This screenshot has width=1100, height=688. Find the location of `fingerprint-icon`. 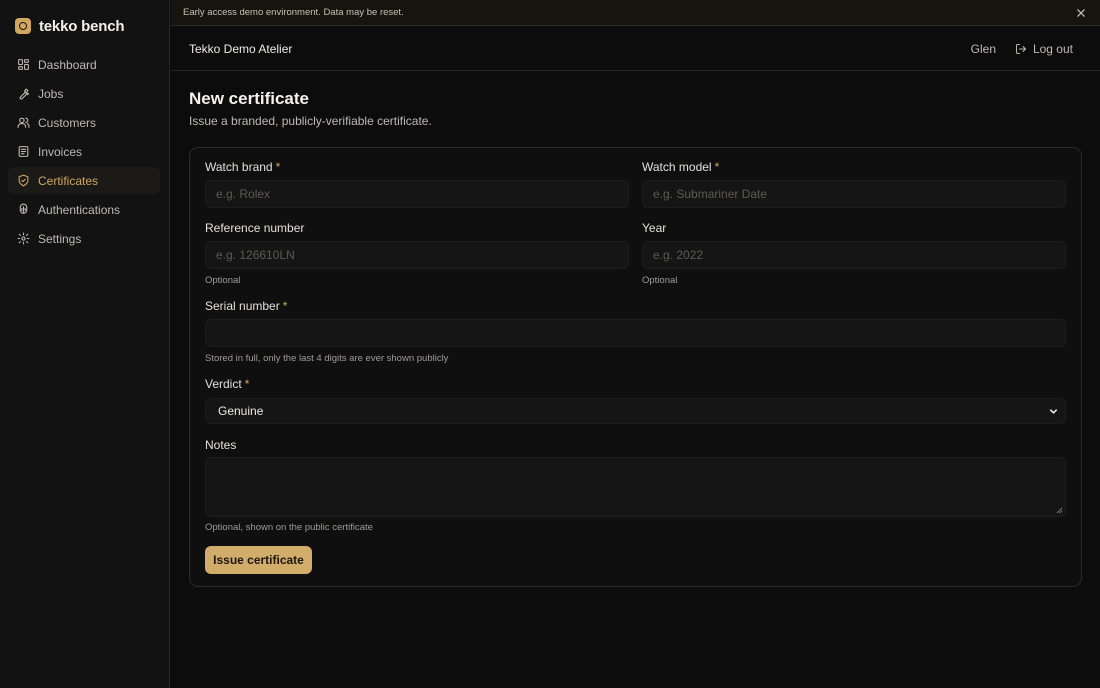

fingerprint-icon is located at coordinates (23, 208).